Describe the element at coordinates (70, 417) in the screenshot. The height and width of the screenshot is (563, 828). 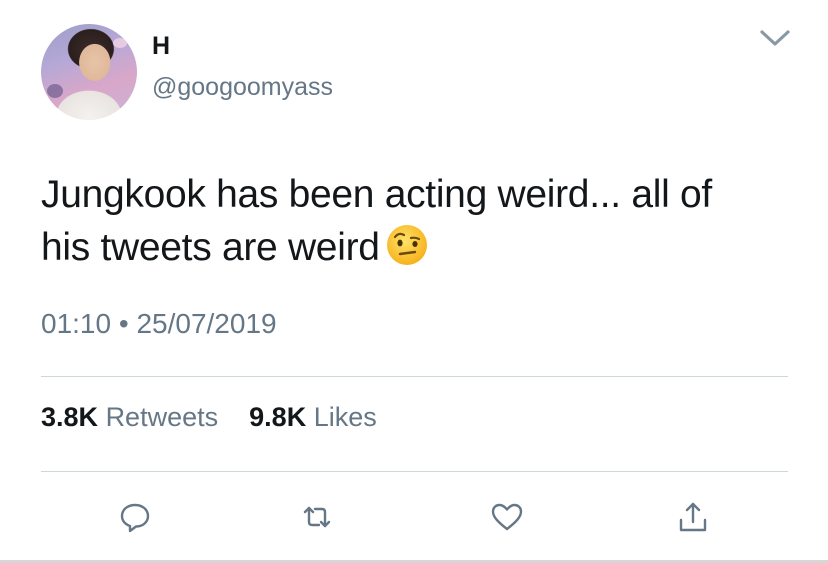
I see `retweets-count: 3.8K` at that location.